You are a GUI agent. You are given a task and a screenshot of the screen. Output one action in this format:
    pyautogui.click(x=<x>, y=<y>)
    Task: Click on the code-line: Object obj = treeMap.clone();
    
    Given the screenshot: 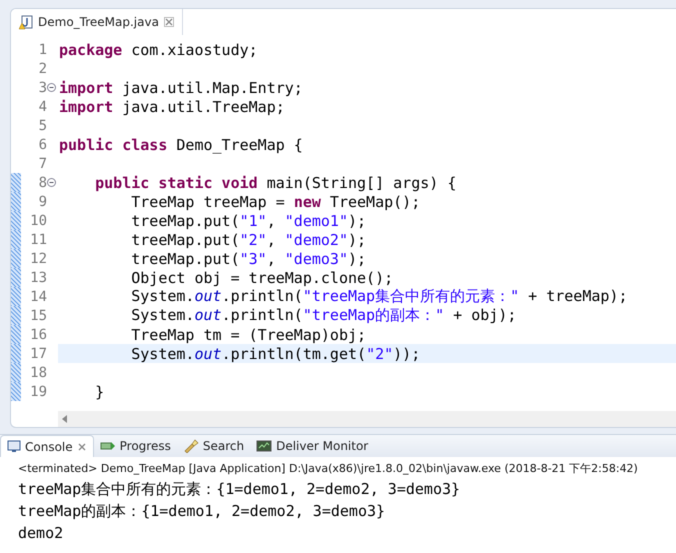 What is the action you would take?
    pyautogui.click(x=262, y=277)
    